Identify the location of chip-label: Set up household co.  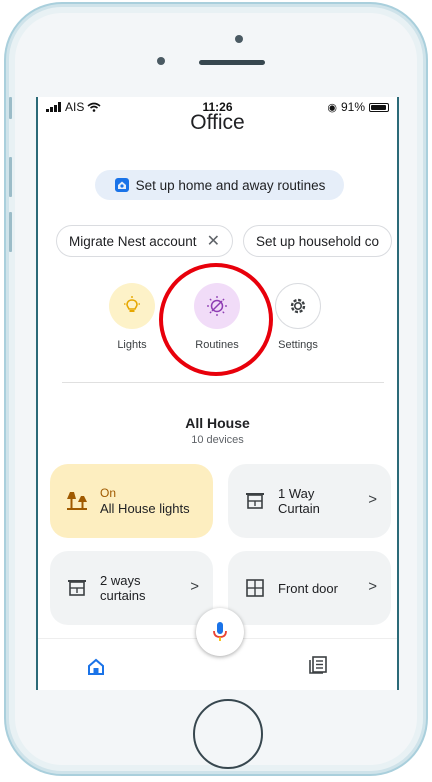
(317, 241).